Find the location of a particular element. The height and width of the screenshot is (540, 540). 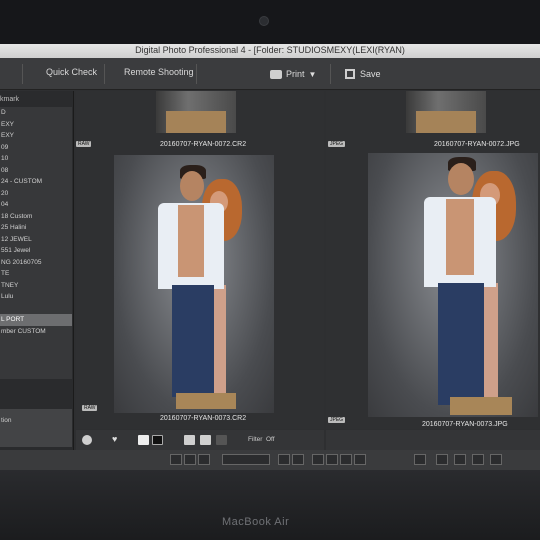

previous-image-icon is located at coordinates (332, 459).